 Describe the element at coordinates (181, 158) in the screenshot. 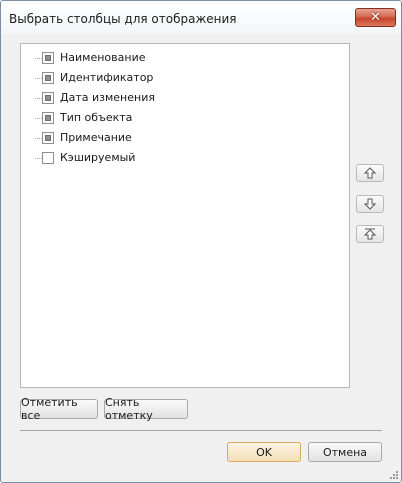

I see `list-item: Кэшируемый` at that location.